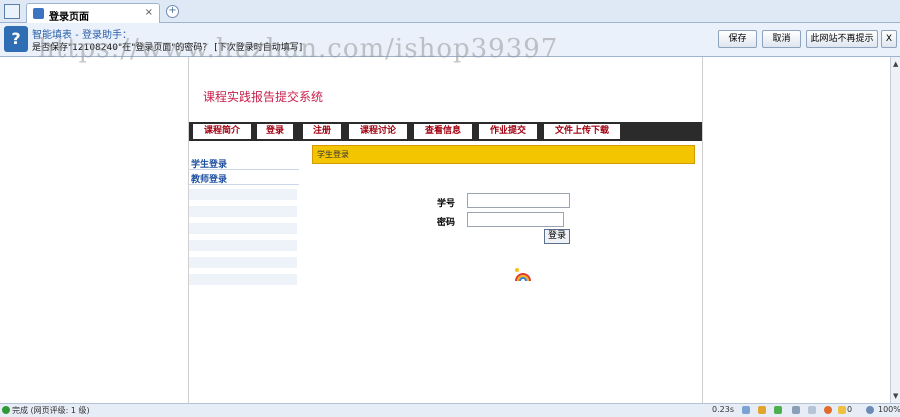  Describe the element at coordinates (51, 410) in the screenshot. I see `status-done: 完成 (网页评级: 1 级)` at that location.